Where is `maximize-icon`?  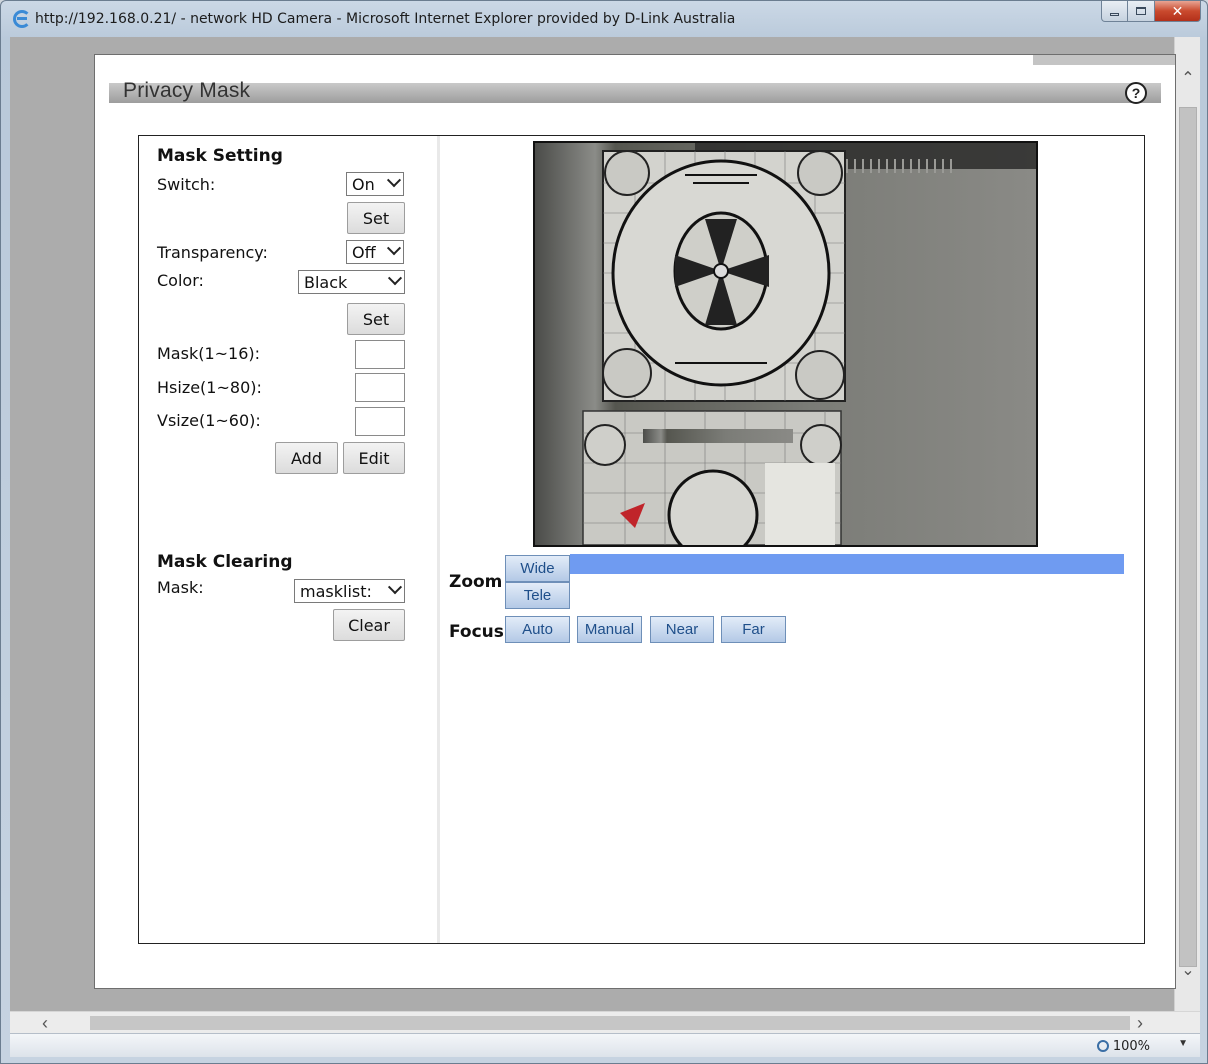 maximize-icon is located at coordinates (1141, 11).